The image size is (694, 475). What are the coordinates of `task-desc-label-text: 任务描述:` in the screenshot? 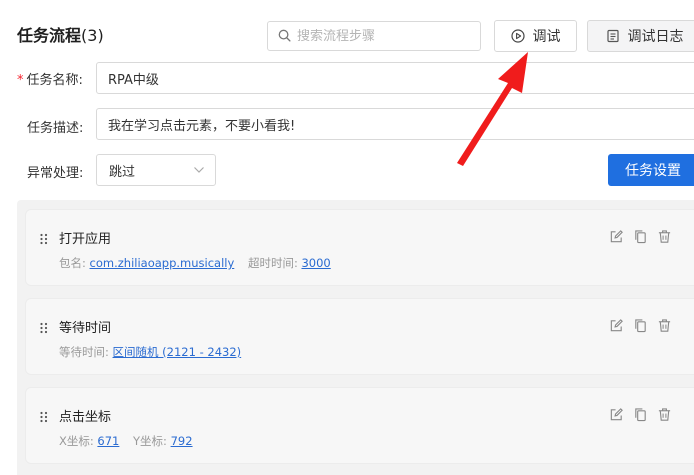 It's located at (55, 128).